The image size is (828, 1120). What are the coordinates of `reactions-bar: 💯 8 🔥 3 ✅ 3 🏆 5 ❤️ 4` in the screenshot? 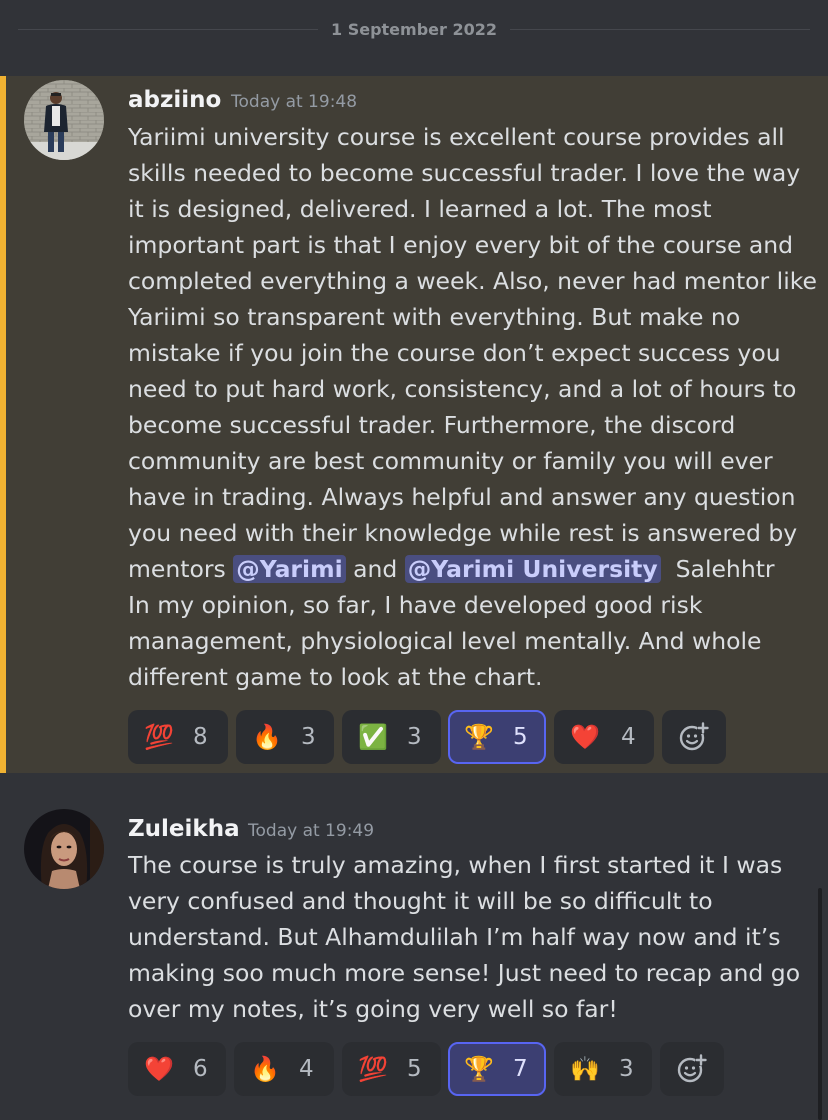 It's located at (428, 738).